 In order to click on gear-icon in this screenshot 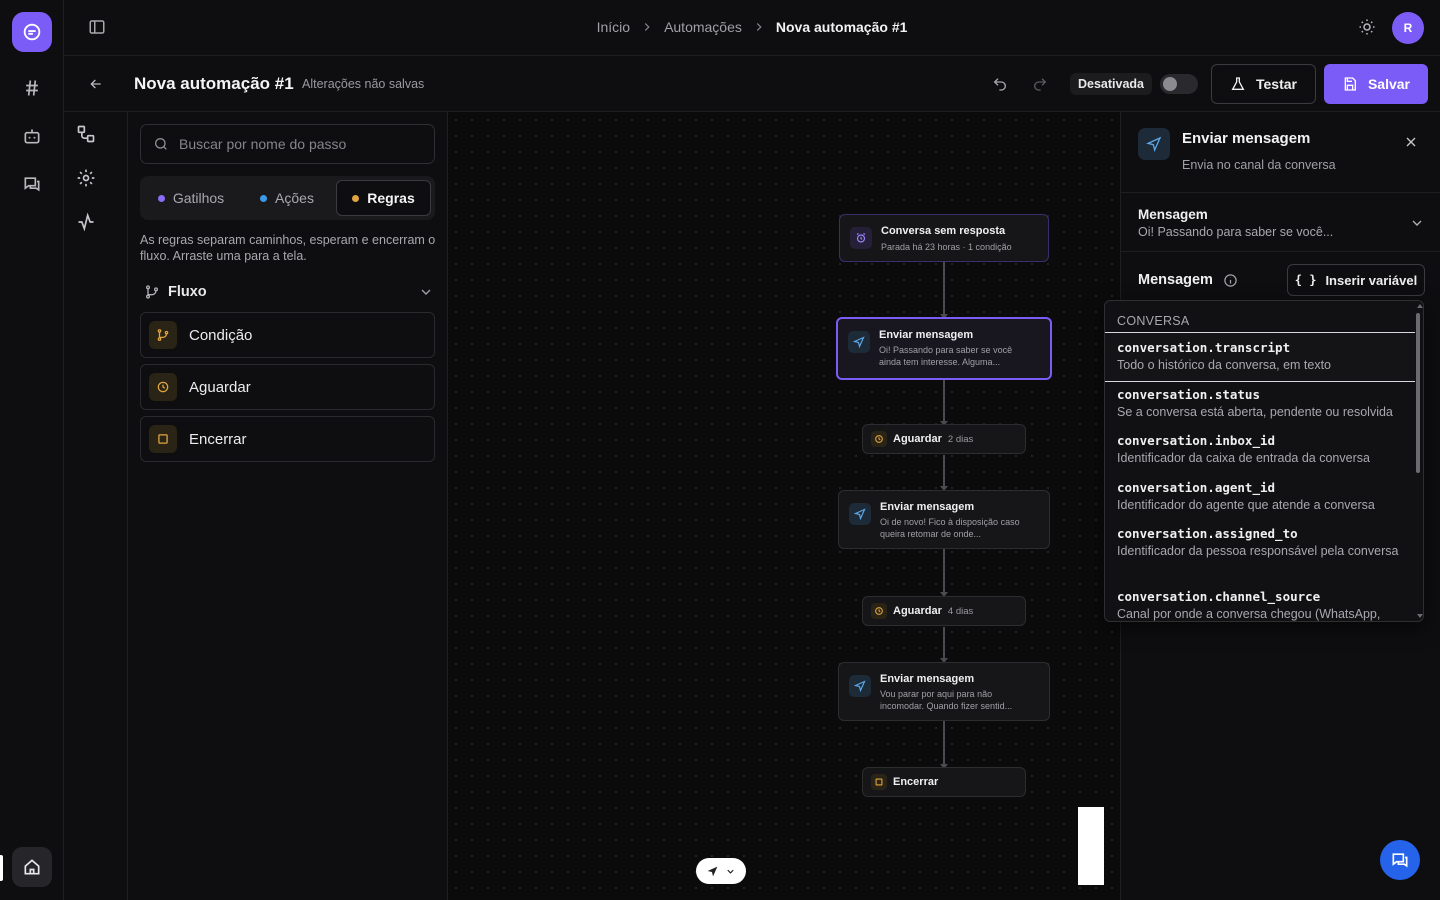, I will do `click(86, 178)`.